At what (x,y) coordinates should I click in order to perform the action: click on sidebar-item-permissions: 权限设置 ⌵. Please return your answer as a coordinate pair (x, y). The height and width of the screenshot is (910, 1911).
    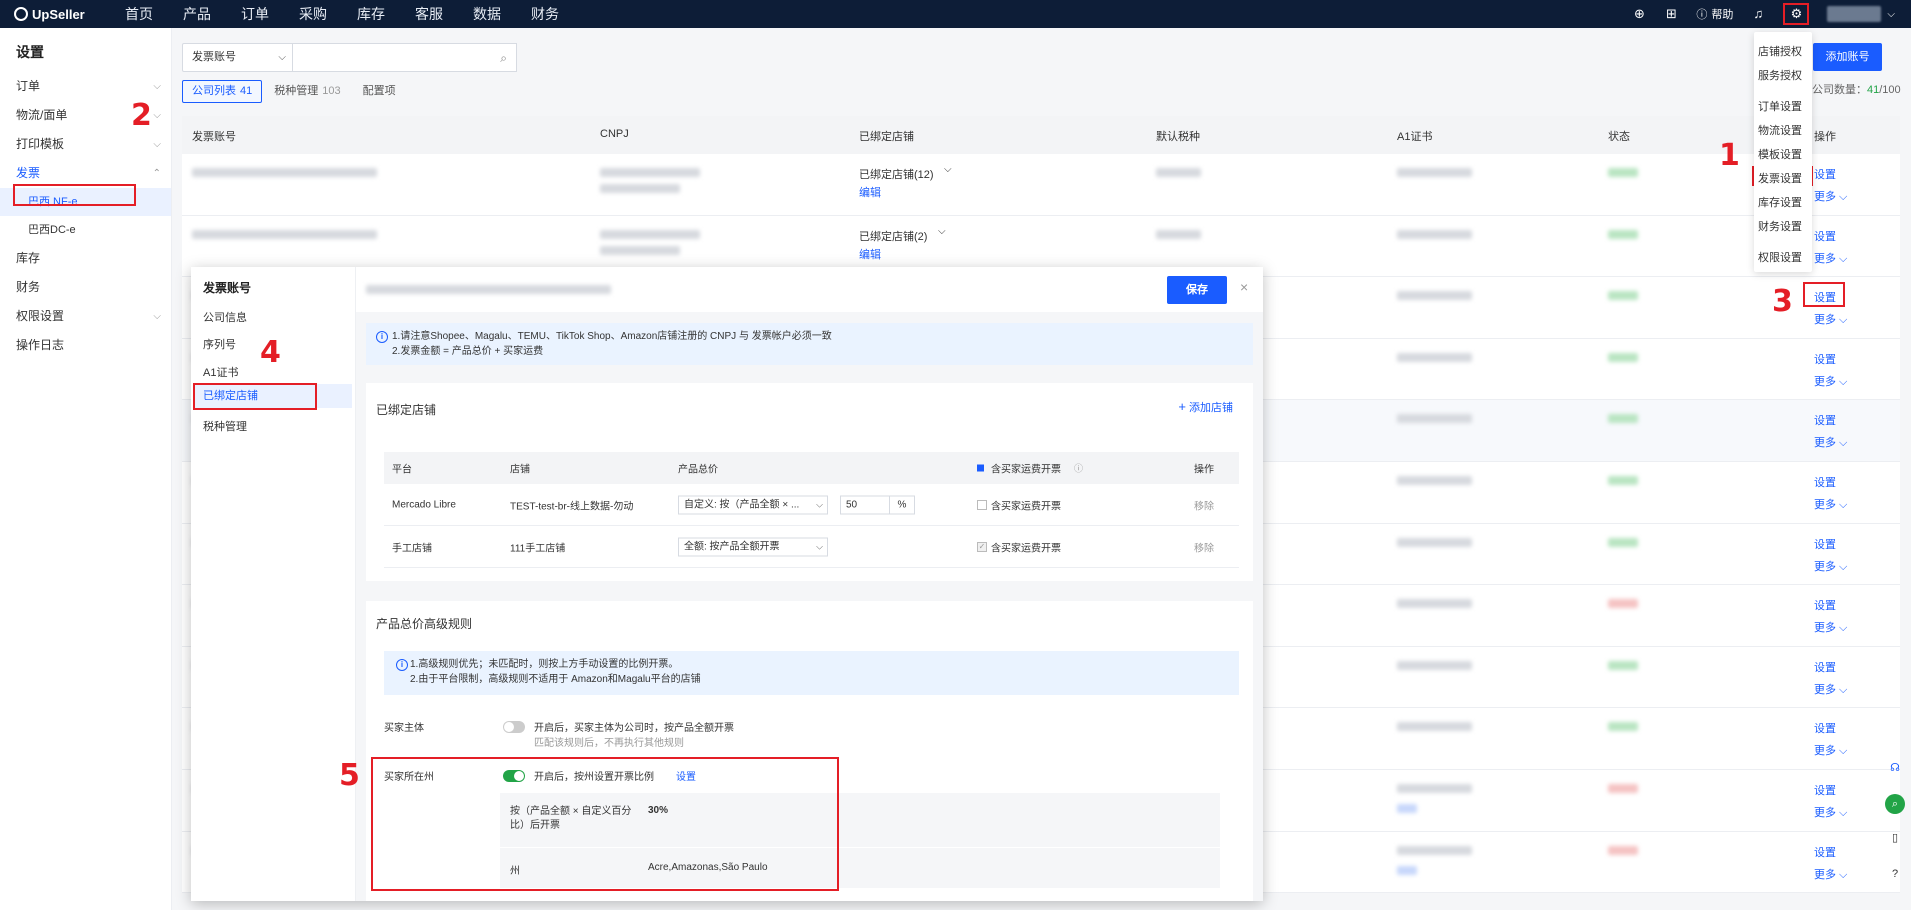
    Looking at the image, I should click on (85, 316).